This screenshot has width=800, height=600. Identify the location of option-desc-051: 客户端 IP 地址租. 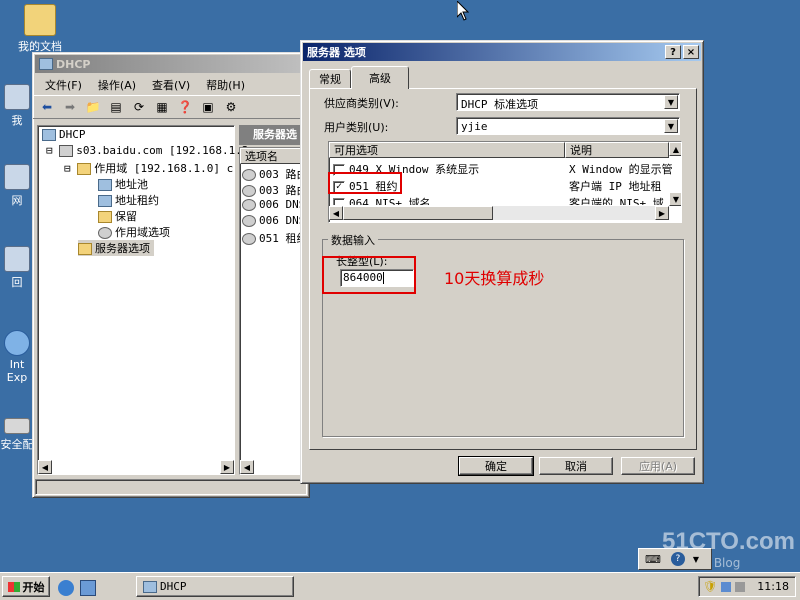
(615, 186).